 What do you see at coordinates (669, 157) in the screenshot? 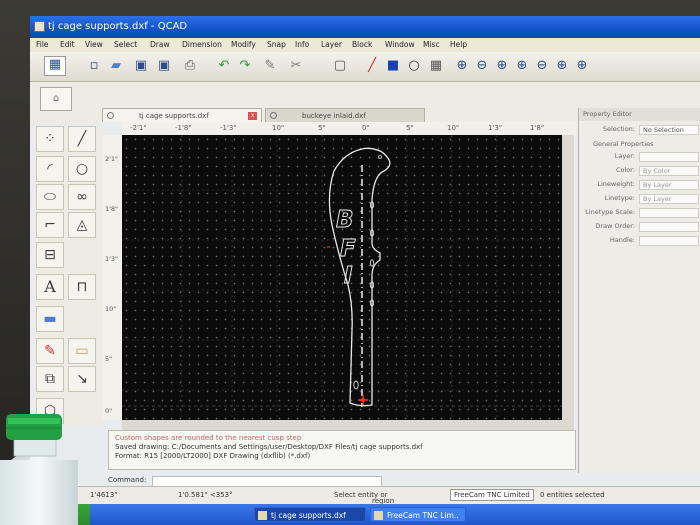
I see `layer-field` at bounding box center [669, 157].